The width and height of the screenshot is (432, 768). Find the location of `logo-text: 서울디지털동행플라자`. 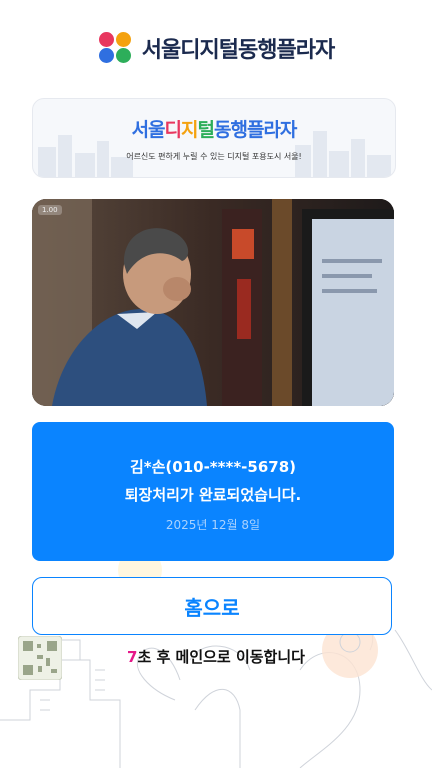

logo-text: 서울디지털동행플라자 is located at coordinates (238, 50).